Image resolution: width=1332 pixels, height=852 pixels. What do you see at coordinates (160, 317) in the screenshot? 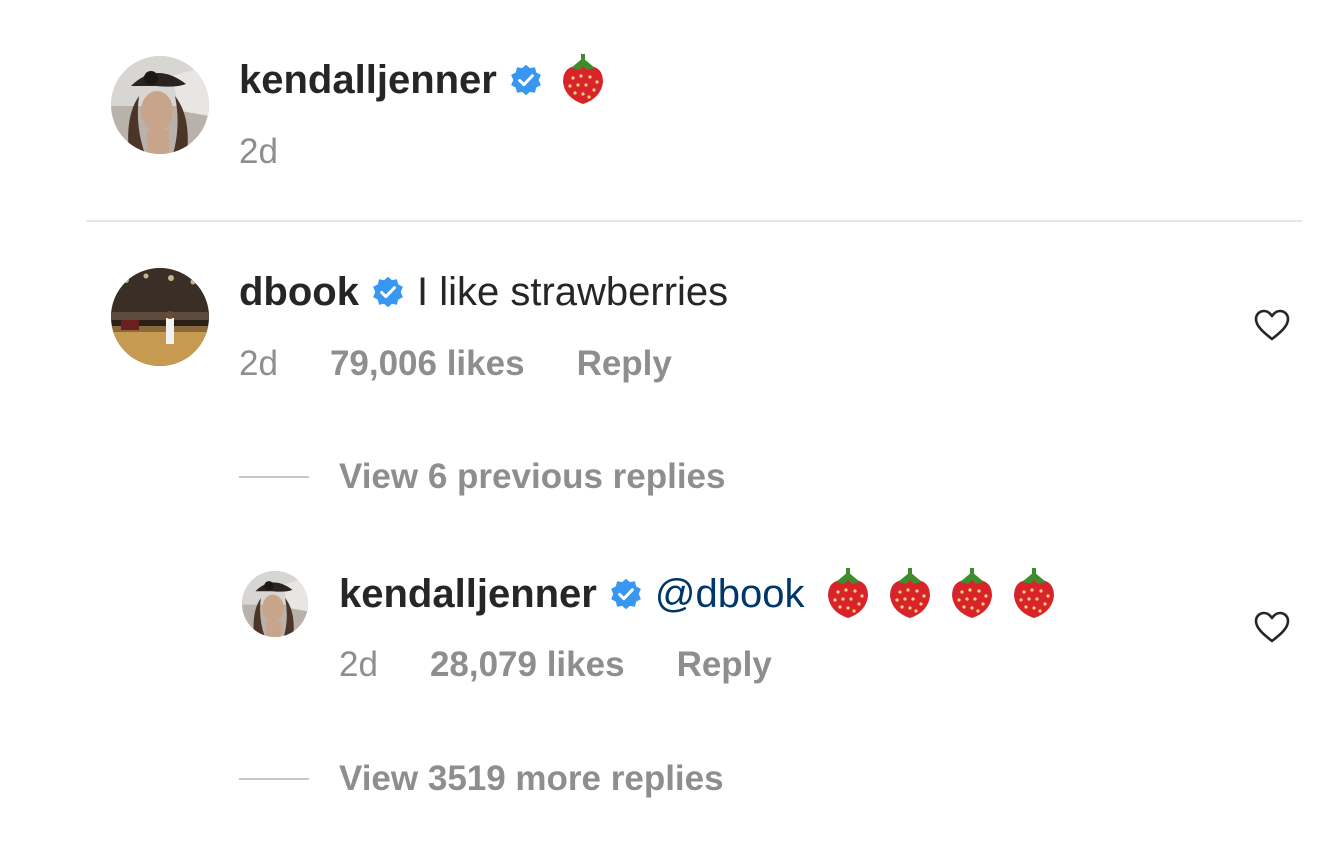
I see `avatar-dbook` at bounding box center [160, 317].